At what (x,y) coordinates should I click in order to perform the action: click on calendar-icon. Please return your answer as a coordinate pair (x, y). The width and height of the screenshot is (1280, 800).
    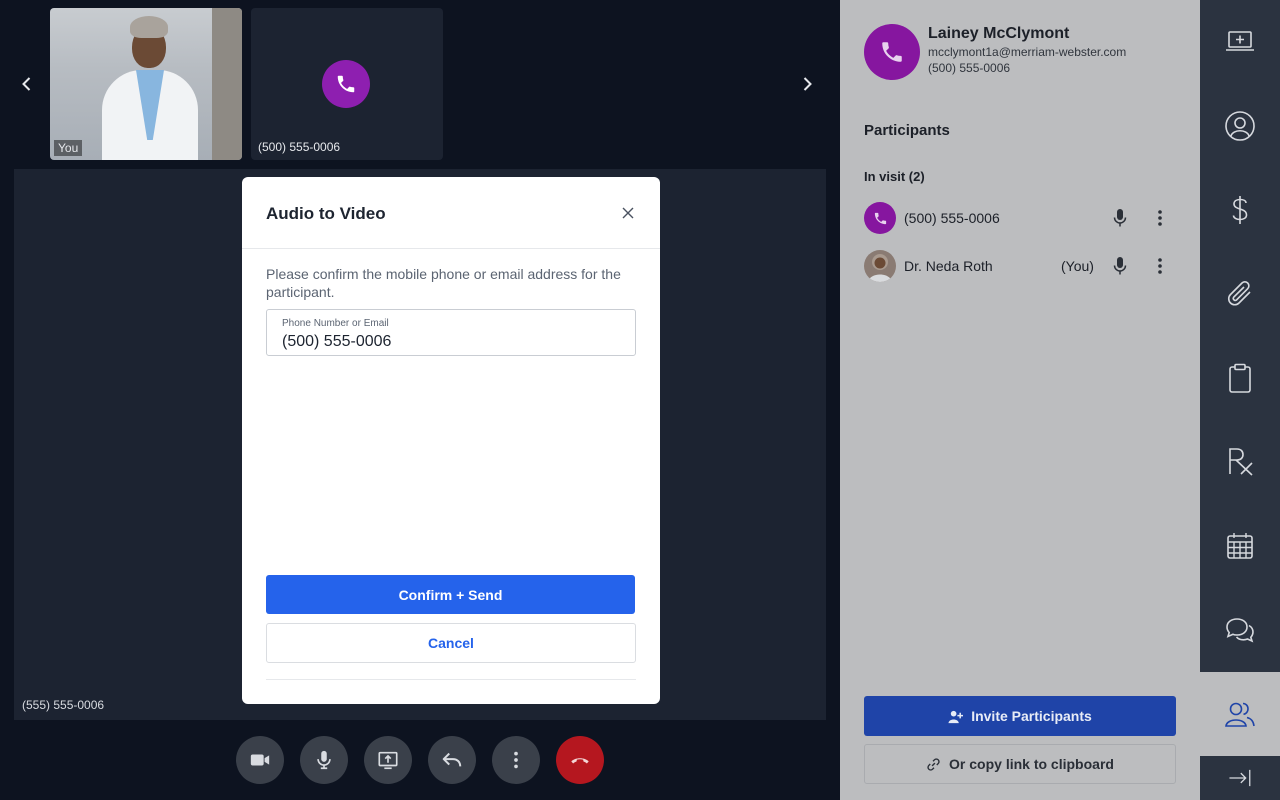
    Looking at the image, I should click on (1240, 546).